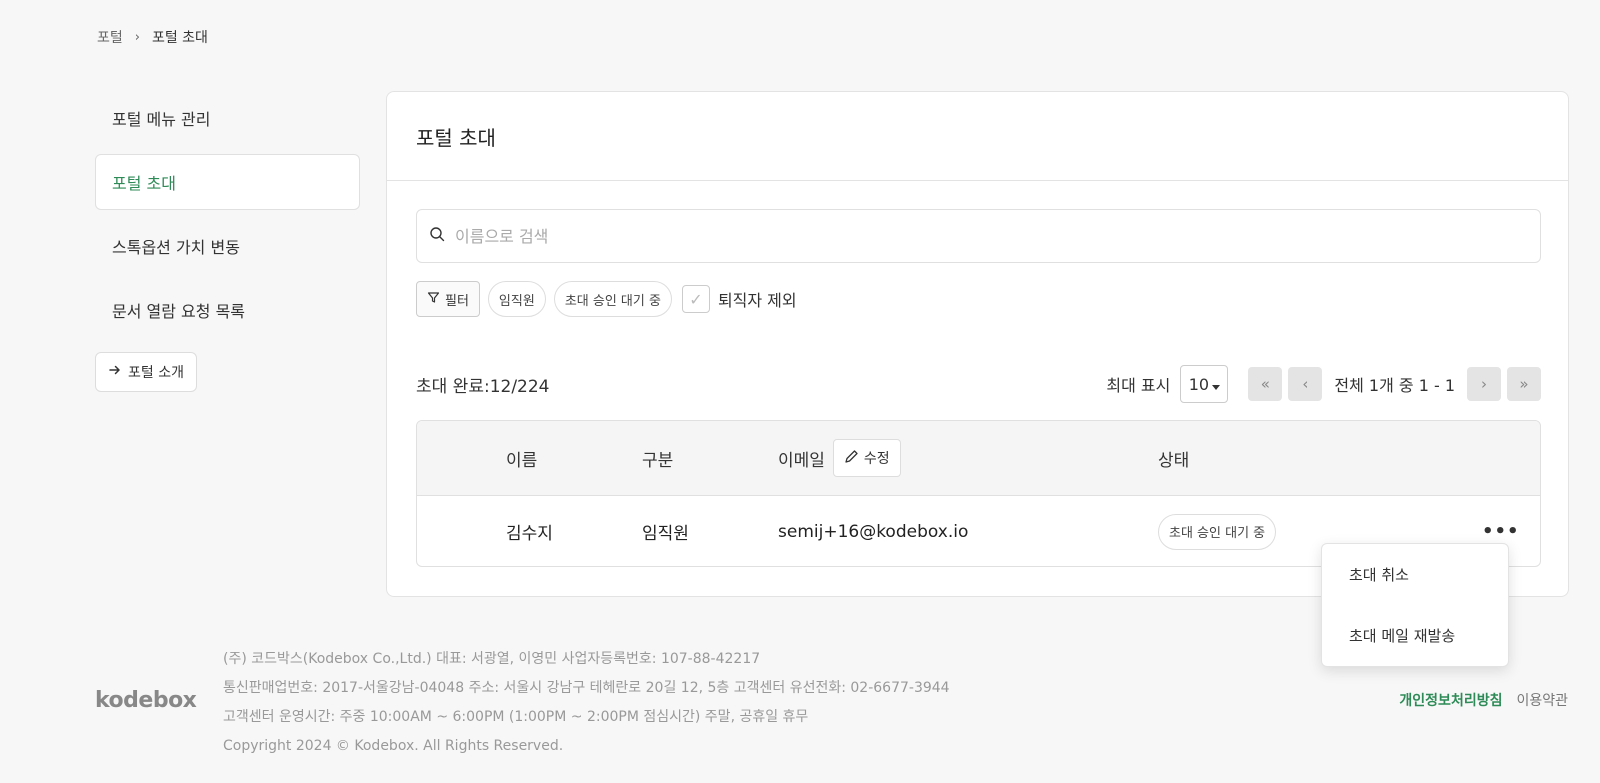  What do you see at coordinates (179, 38) in the screenshot?
I see `breadcrumb-current: 포털 초대` at bounding box center [179, 38].